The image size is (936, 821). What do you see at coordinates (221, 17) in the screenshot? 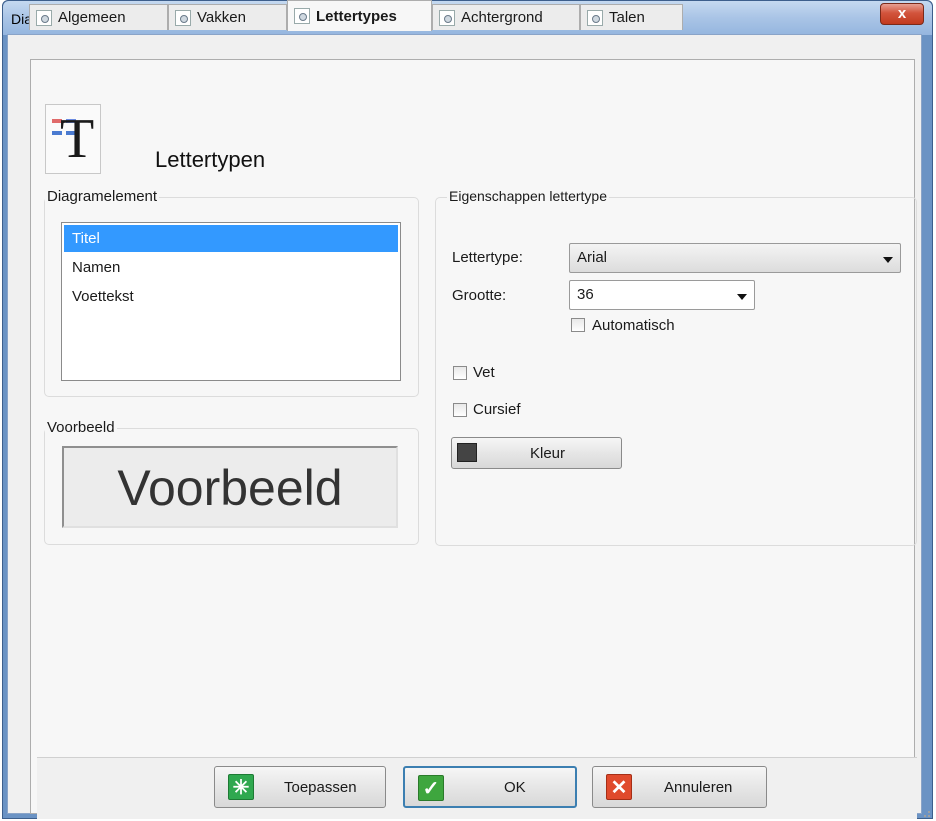
I see `tab-label: Vakken` at bounding box center [221, 17].